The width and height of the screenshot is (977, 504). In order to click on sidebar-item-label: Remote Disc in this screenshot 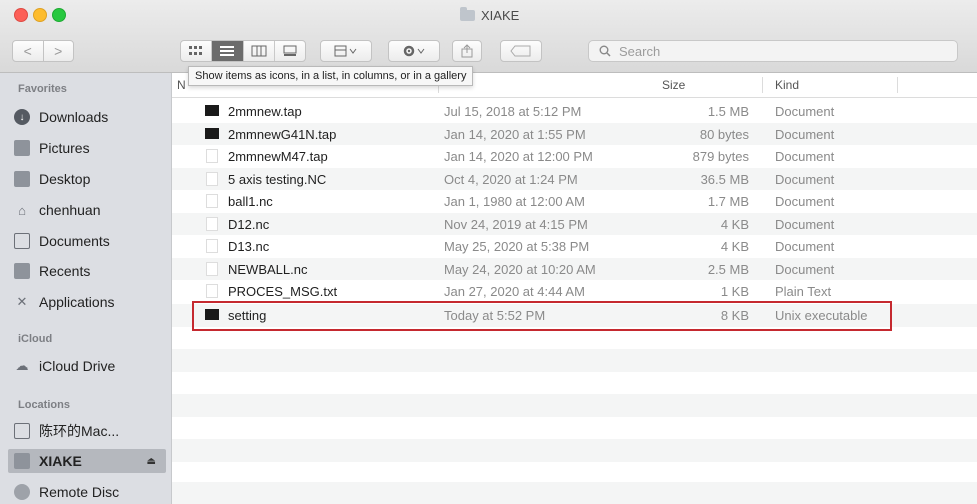, I will do `click(79, 492)`.